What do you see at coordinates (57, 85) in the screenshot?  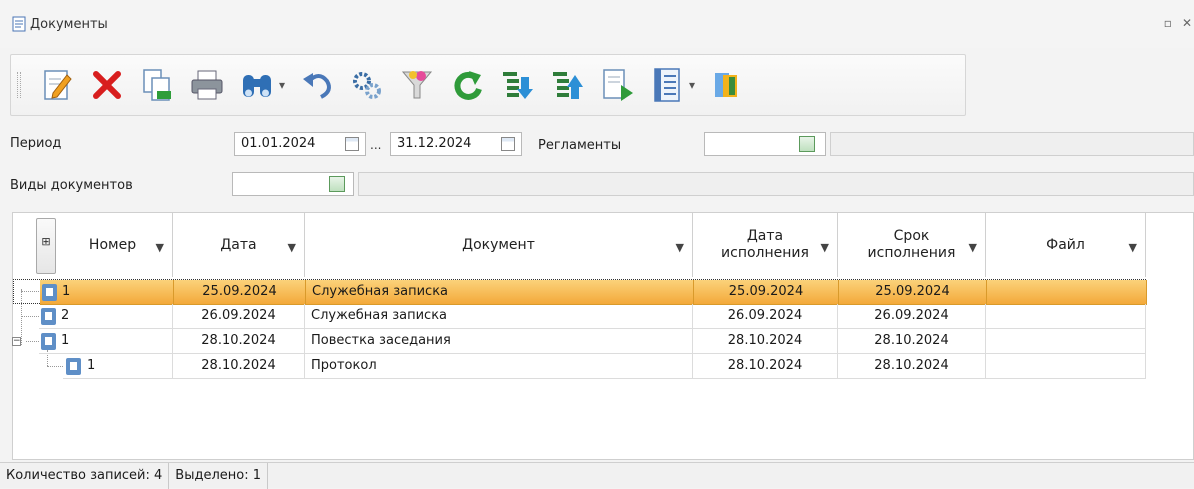 I see `edit-button` at bounding box center [57, 85].